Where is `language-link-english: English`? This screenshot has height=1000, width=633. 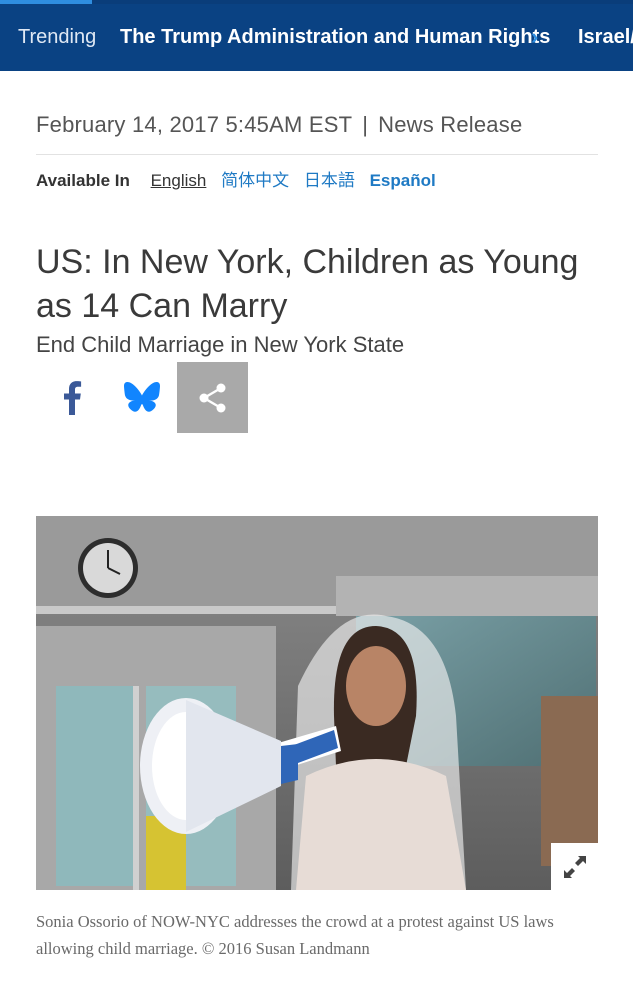
language-link-english: English is located at coordinates (179, 180).